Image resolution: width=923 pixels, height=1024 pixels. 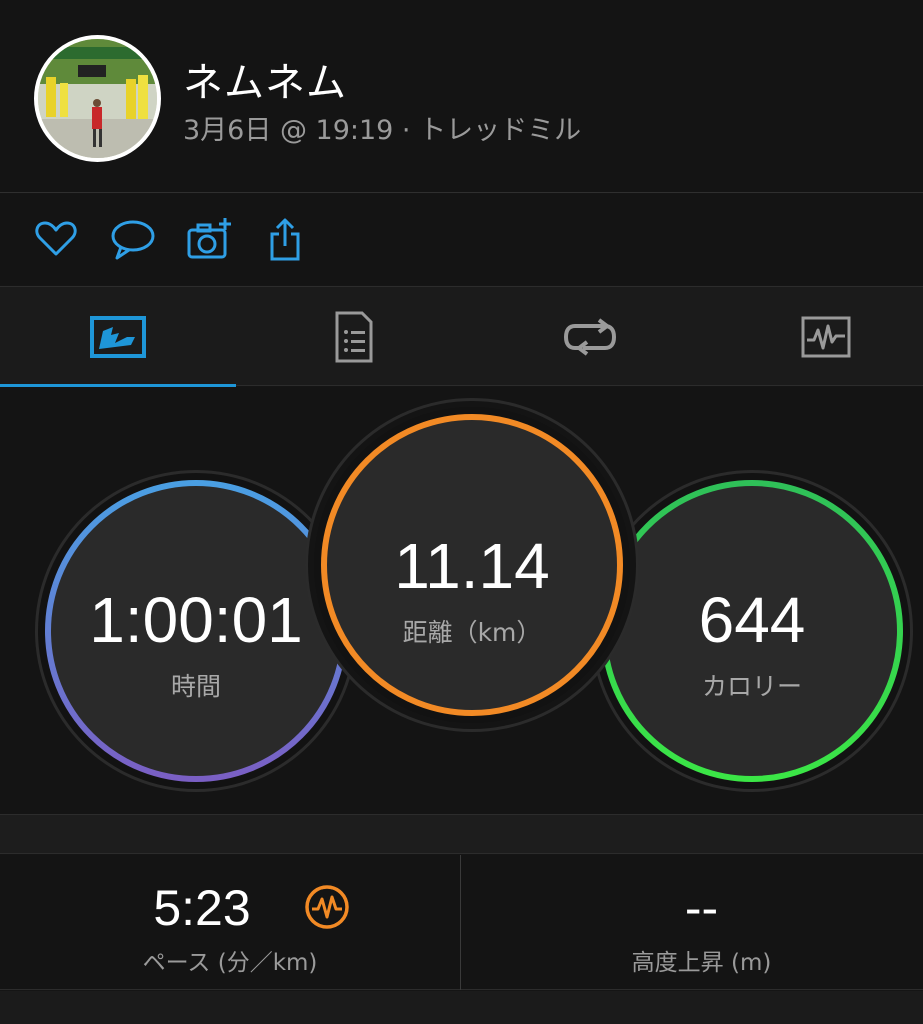 I want to click on tab-bar, so click(x=461, y=337).